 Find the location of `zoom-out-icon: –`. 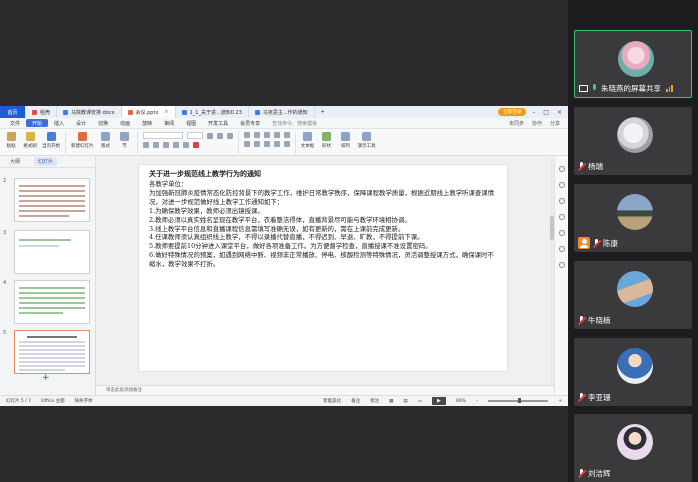

zoom-out-icon: – is located at coordinates (477, 401).